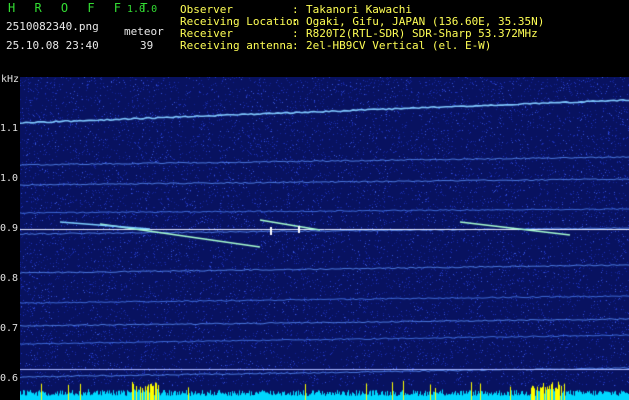 This screenshot has height=400, width=629. Describe the element at coordinates (147, 45) in the screenshot. I see `meteor-count: 39` at that location.